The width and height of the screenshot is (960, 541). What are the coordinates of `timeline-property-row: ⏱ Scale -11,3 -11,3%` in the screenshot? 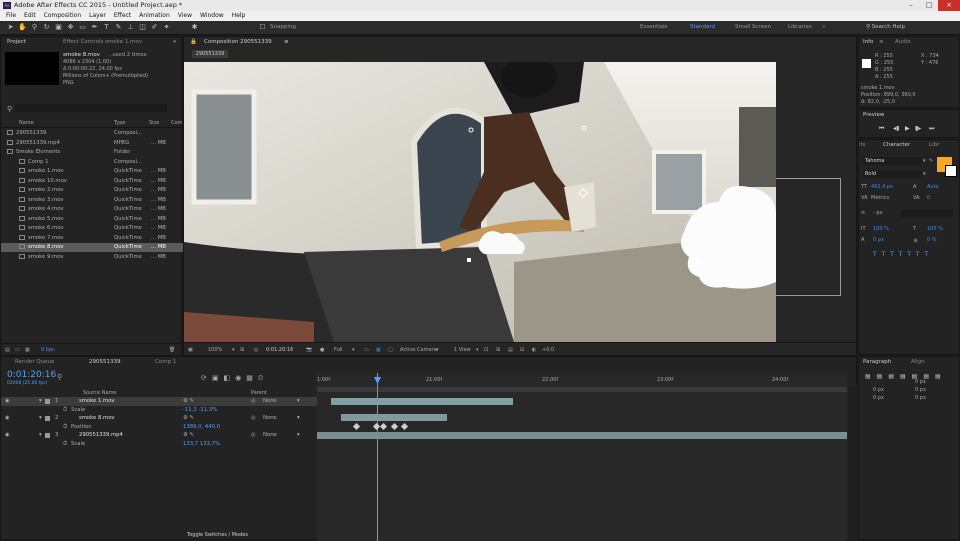 It's located at (159, 410).